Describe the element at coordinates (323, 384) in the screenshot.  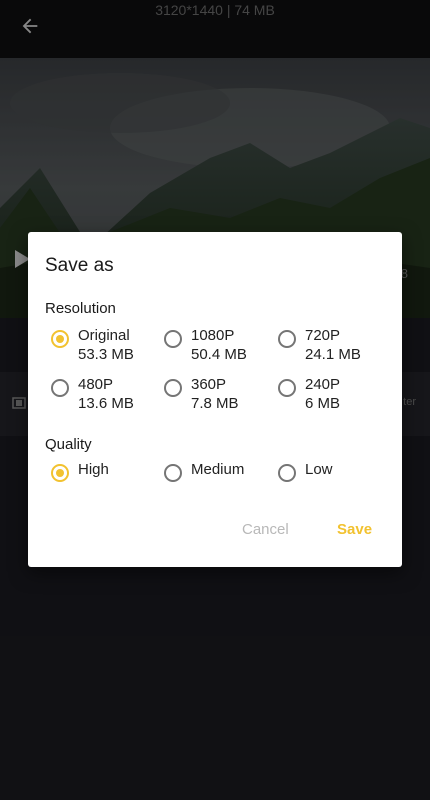
I see `option-label: 240P` at that location.